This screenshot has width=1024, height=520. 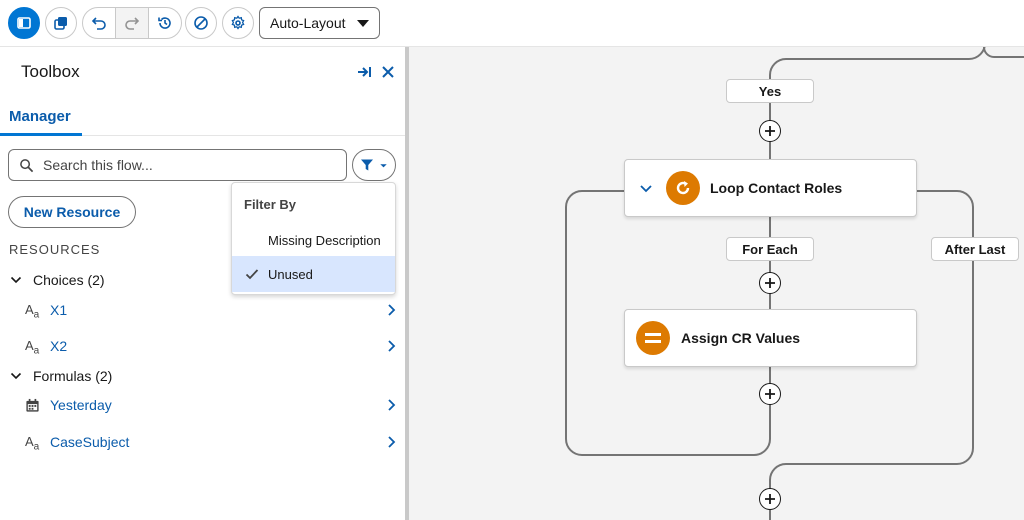 I want to click on group-label: Choices (2), so click(x=69, y=280).